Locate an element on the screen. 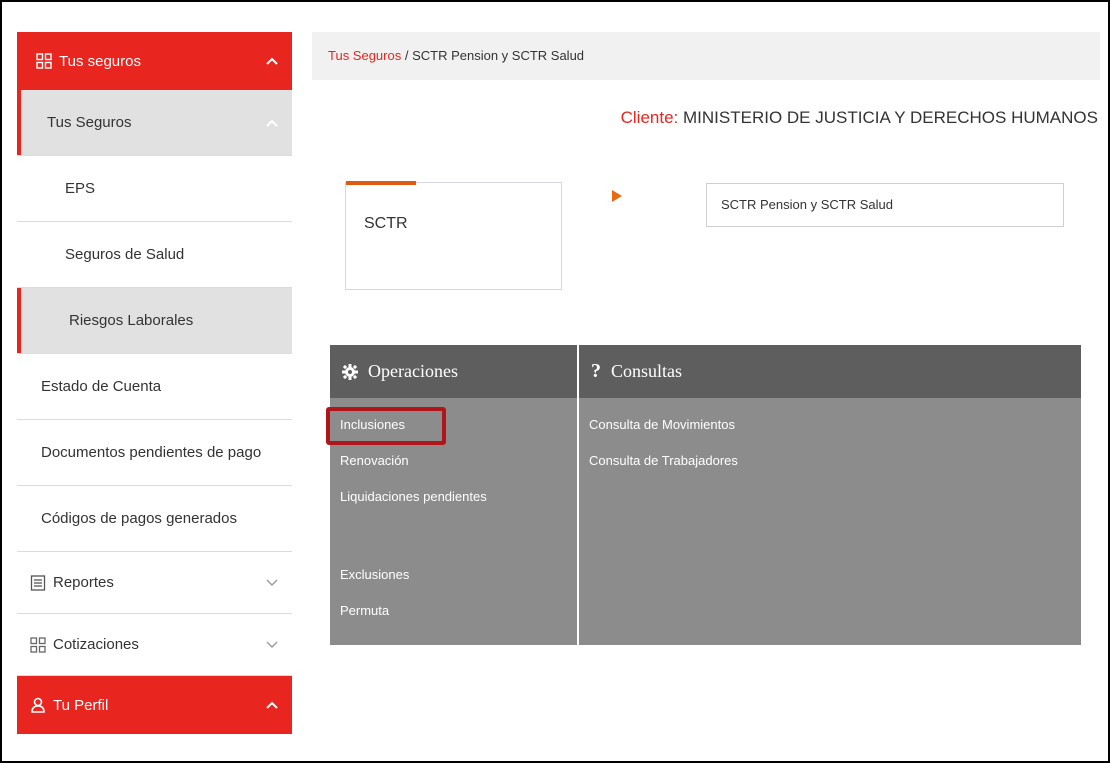 Image resolution: width=1110 pixels, height=763 pixels. sidebar-item-seguros-salud: Seguros de Salud is located at coordinates (154, 255).